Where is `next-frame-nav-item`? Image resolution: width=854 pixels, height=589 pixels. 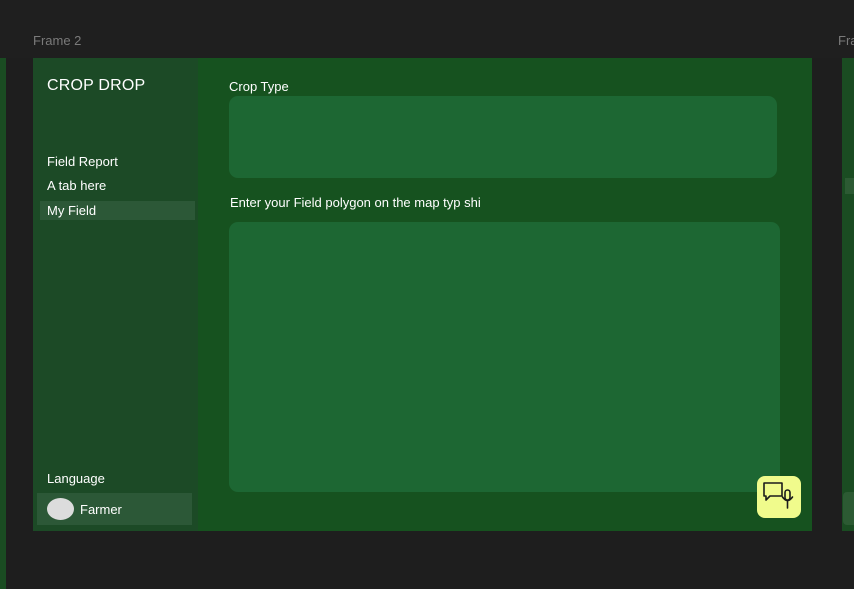
next-frame-nav-item is located at coordinates (849, 186).